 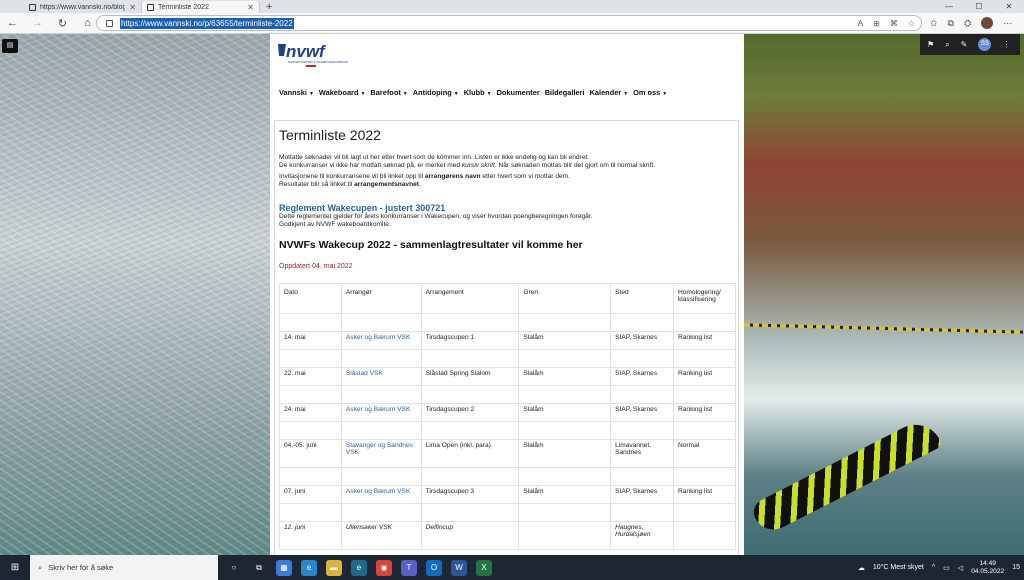 I want to click on app-available-icon: ⊞, so click(x=876, y=23).